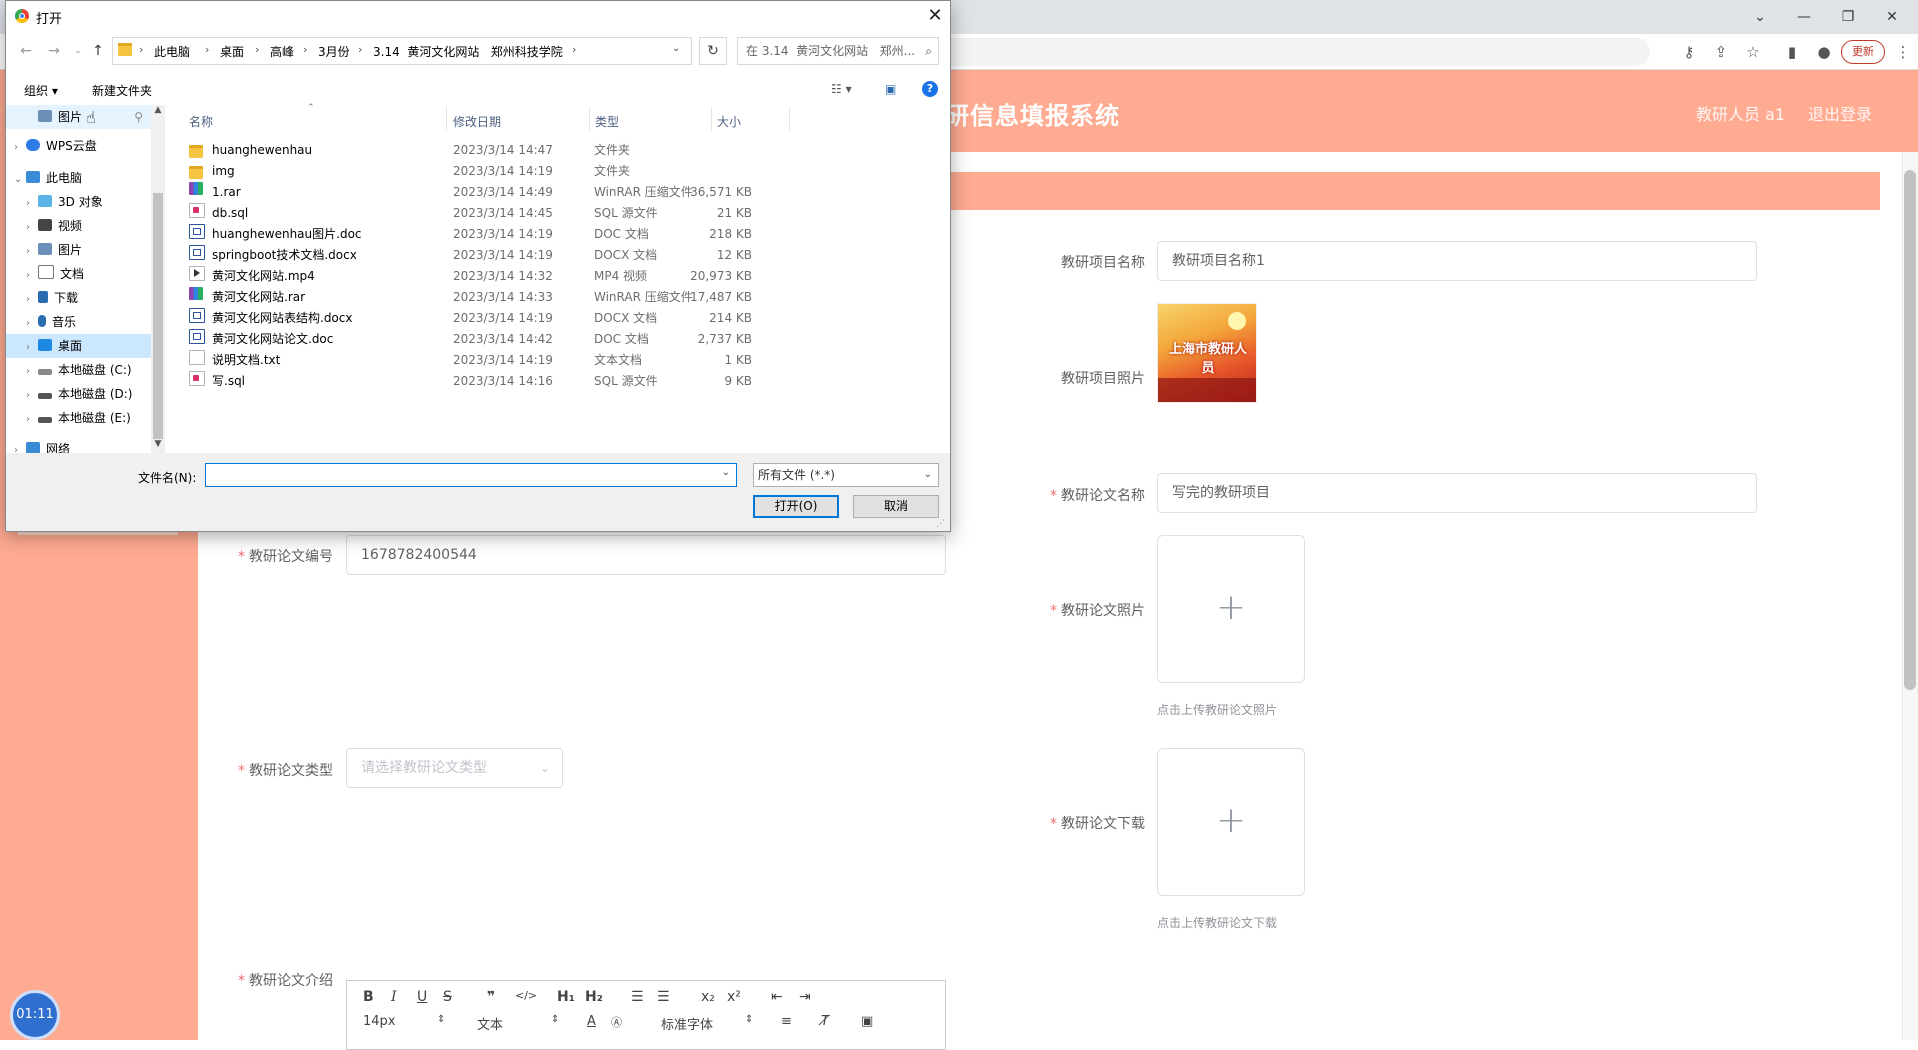 The width and height of the screenshot is (1918, 1050). Describe the element at coordinates (78, 298) in the screenshot. I see `nav-item-downloads: › 下载` at that location.